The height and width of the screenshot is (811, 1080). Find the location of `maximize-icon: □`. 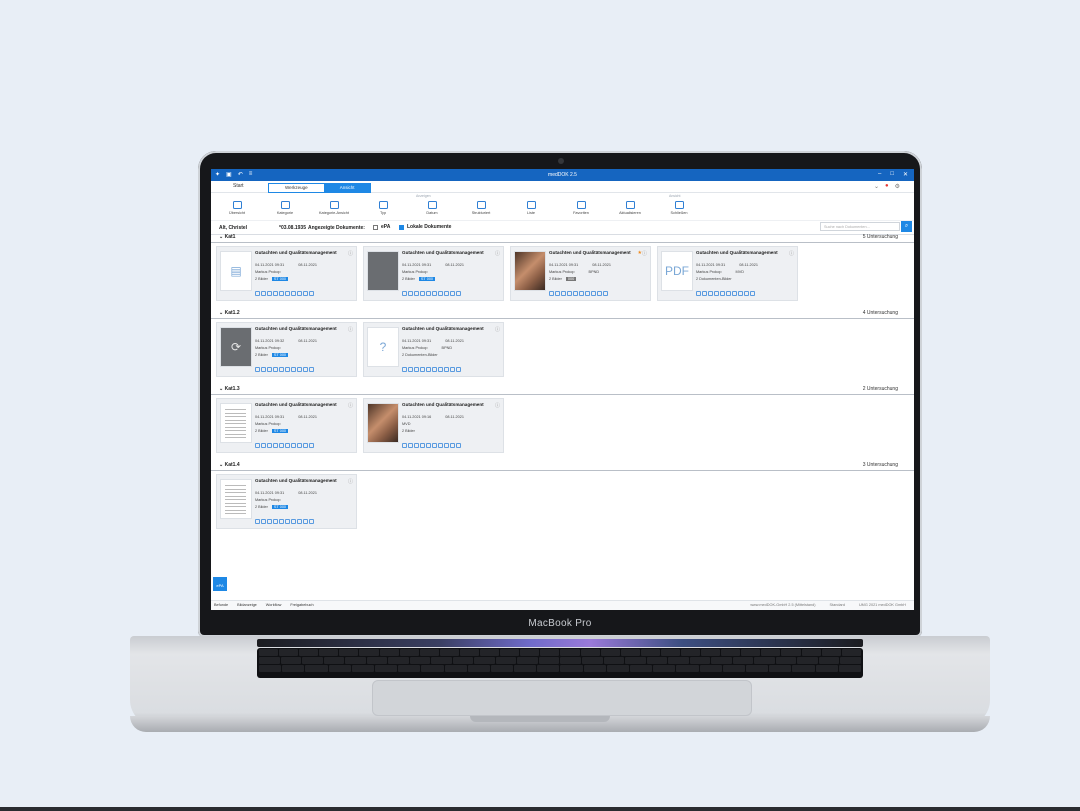

maximize-icon: □ is located at coordinates (892, 174).